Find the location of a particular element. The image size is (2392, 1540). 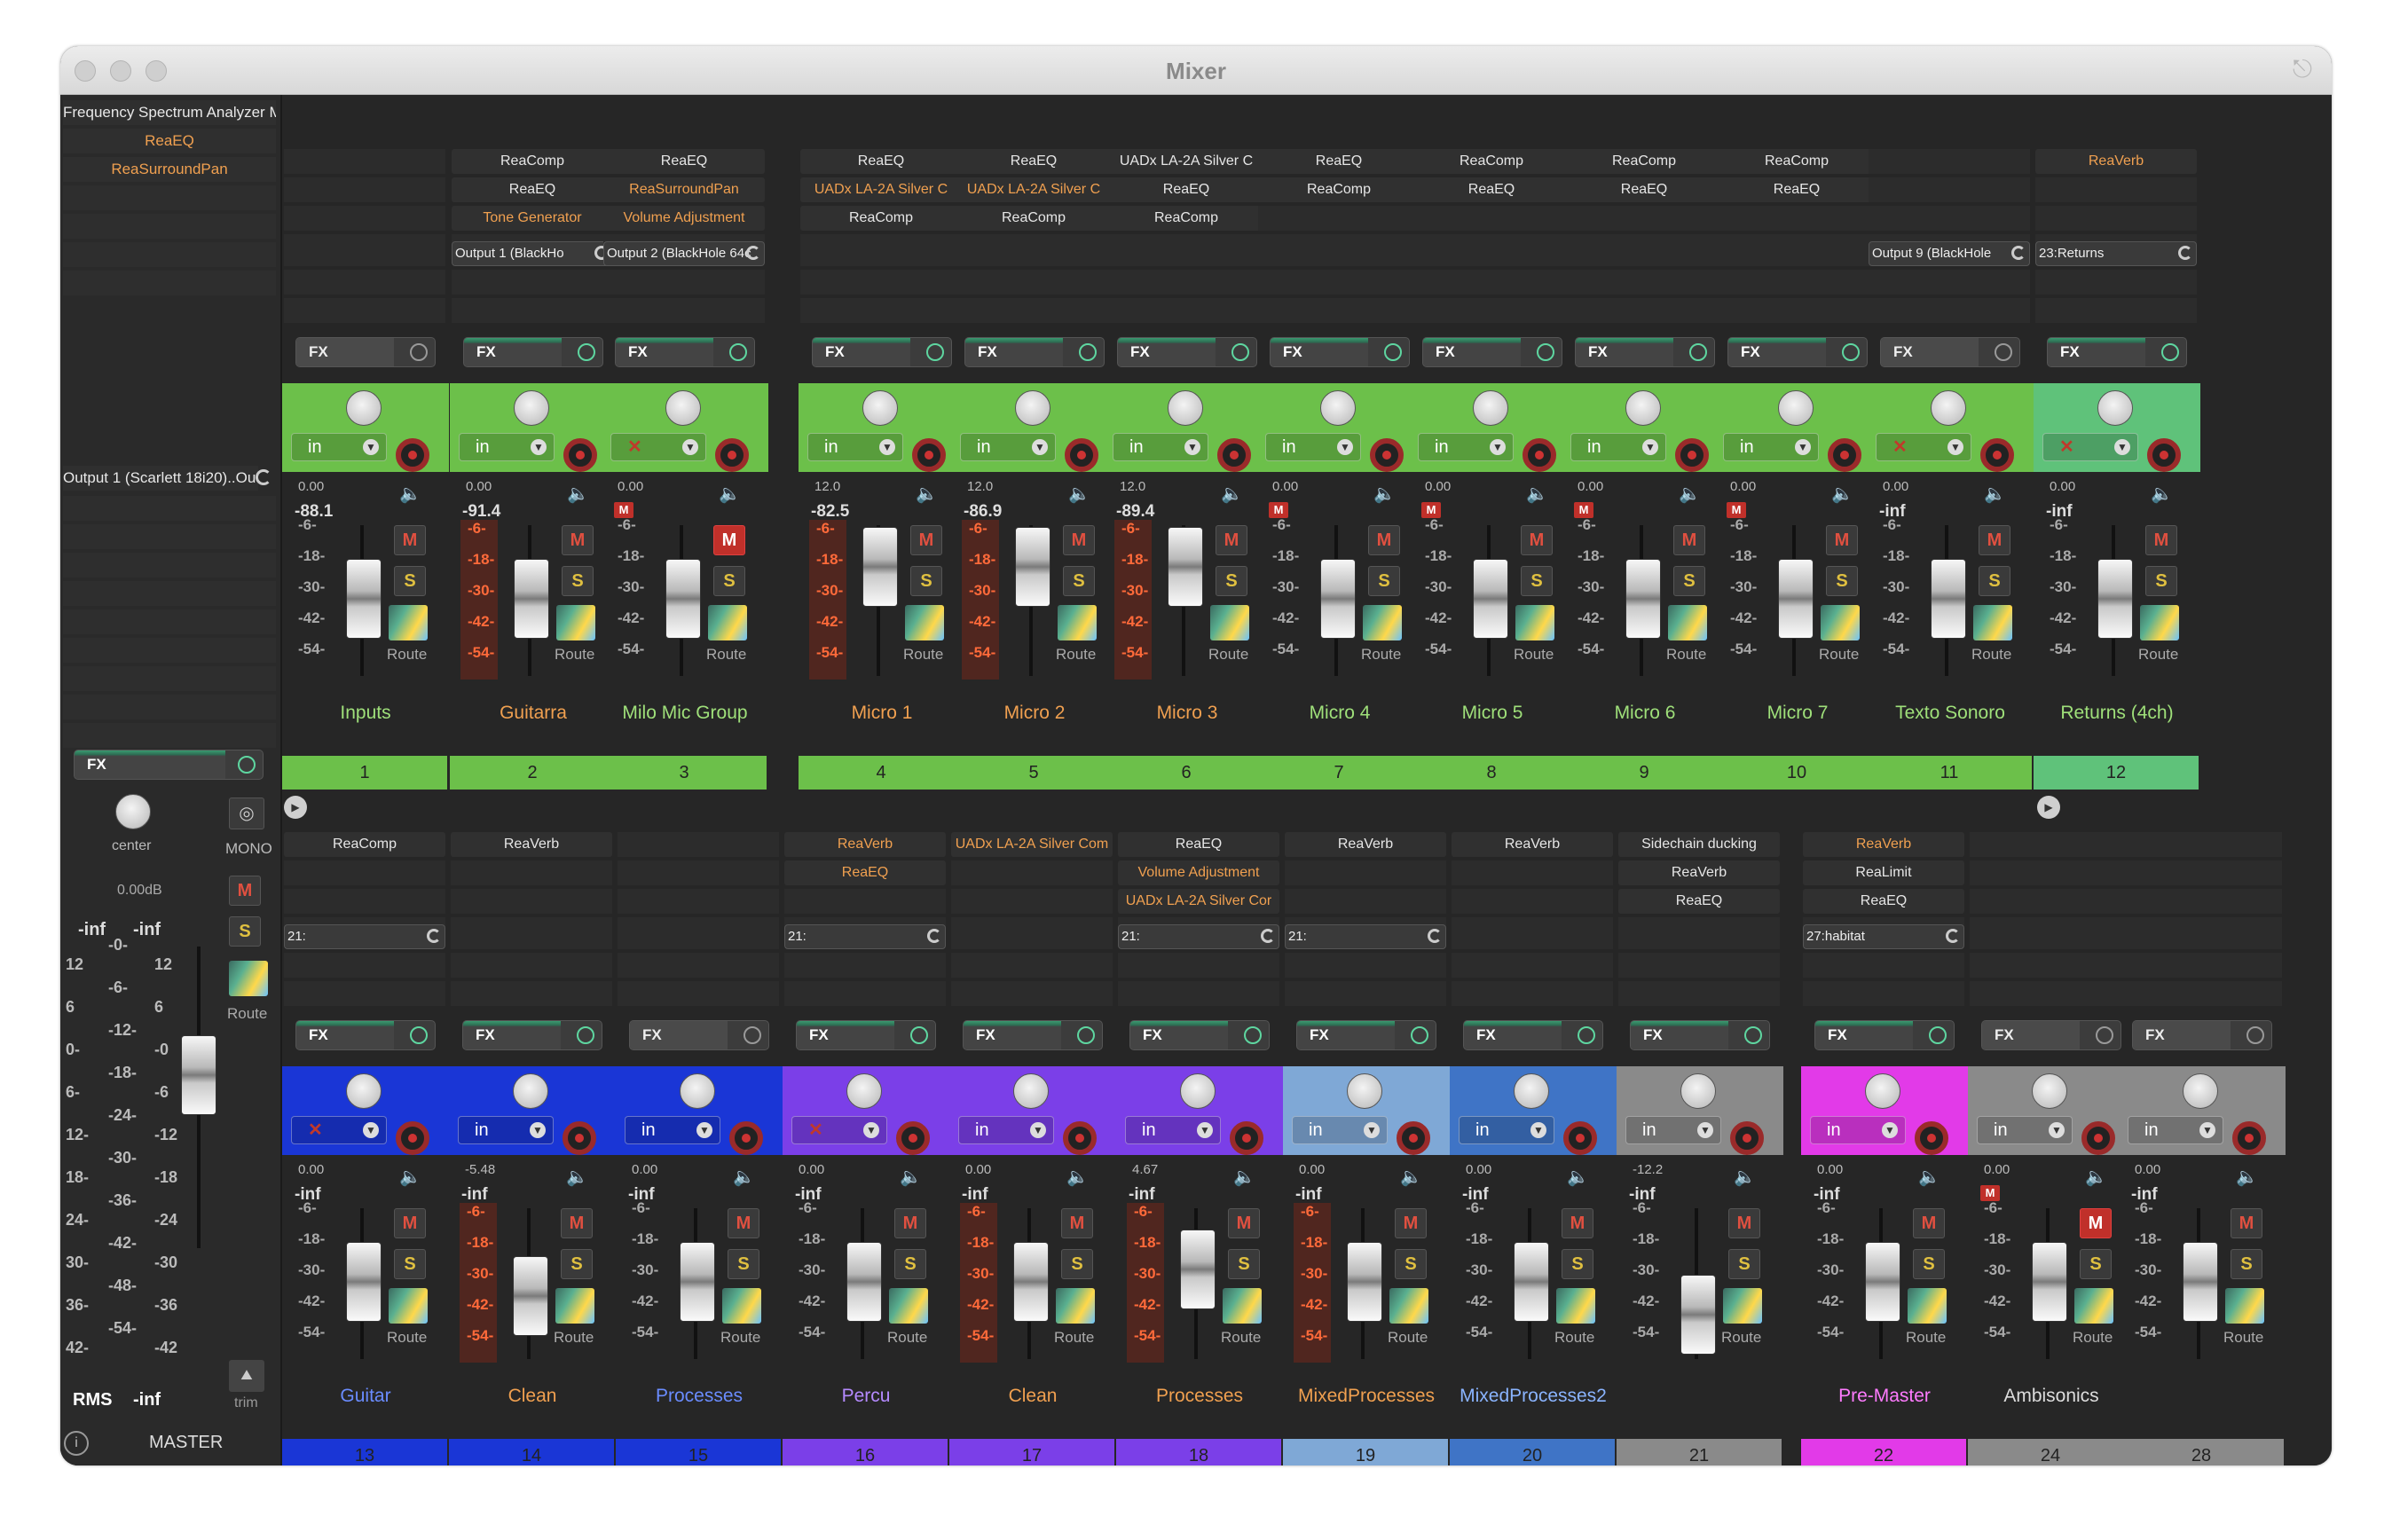

track-name: Guitar is located at coordinates (365, 1396).